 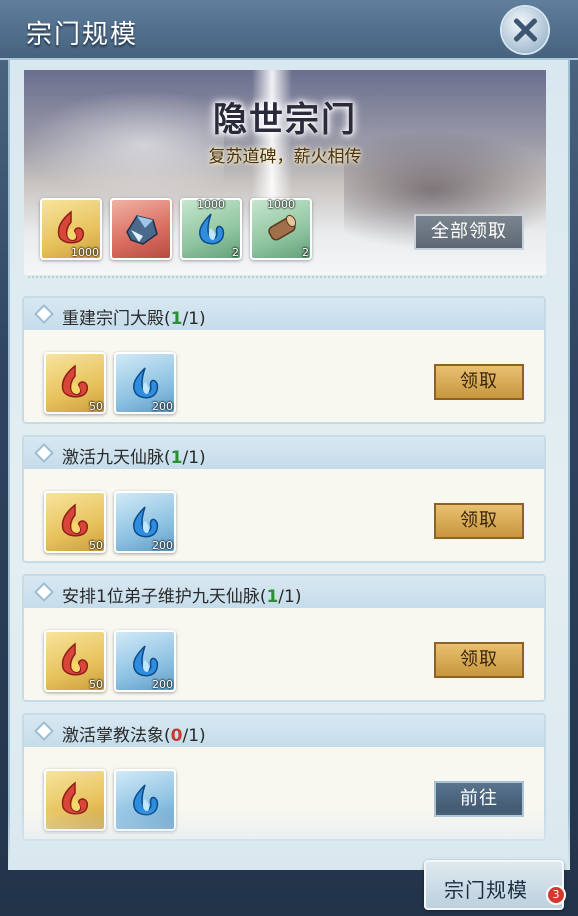 I want to click on task-header: 激活九天仙脉(1/1), so click(x=284, y=453).